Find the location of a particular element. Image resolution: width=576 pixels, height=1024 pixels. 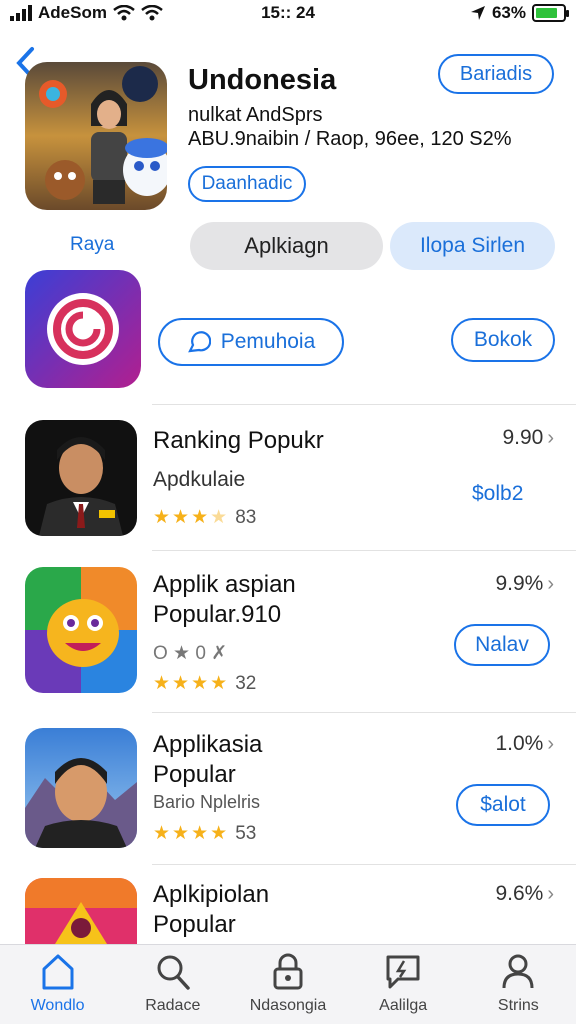

app-row-3-score-value: 1.0% is located at coordinates (519, 743).